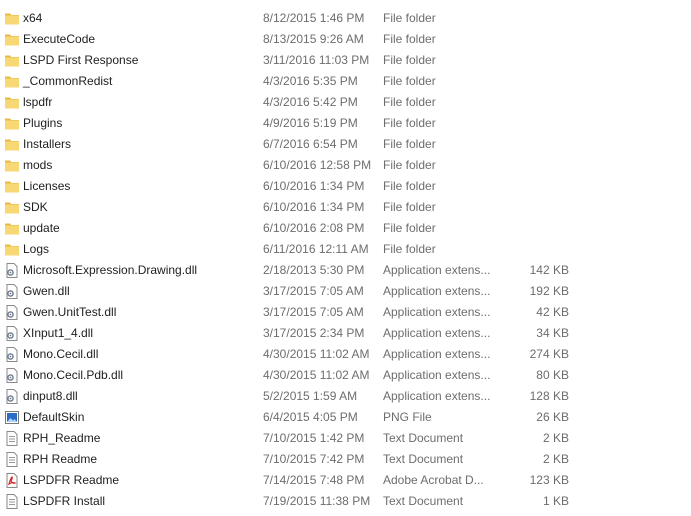 The height and width of the screenshot is (516, 691). What do you see at coordinates (316, 60) in the screenshot?
I see `file-date-modified: 3/11/2016 11:03 PM` at bounding box center [316, 60].